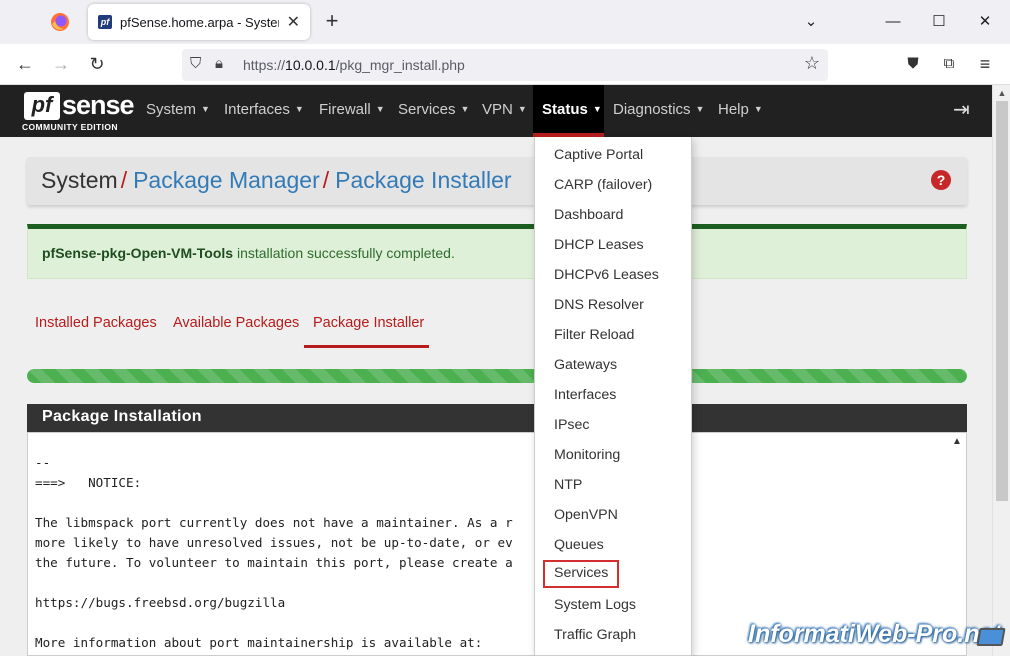  I want to click on extensions-icon: ⧉, so click(949, 65).